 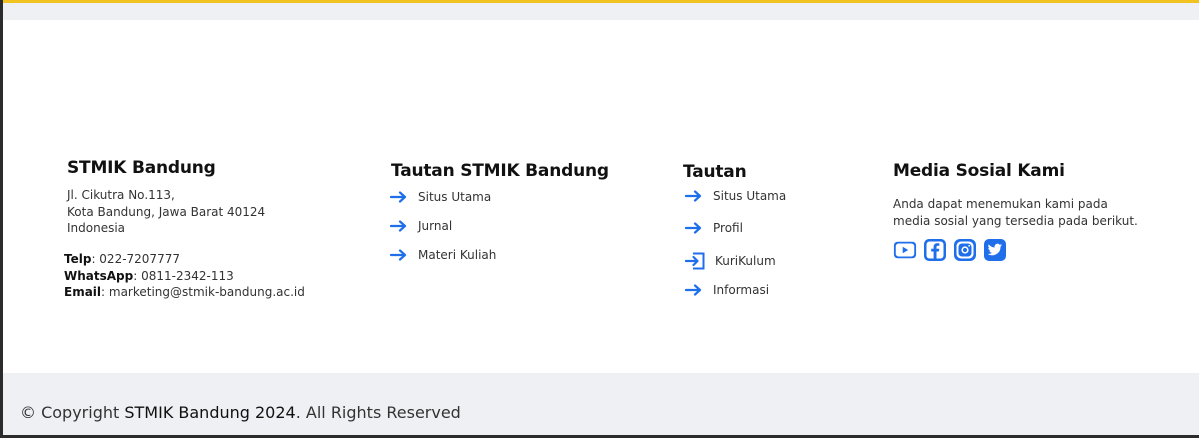 I want to click on link-situs-utama: Situs Utama, so click(x=735, y=196).